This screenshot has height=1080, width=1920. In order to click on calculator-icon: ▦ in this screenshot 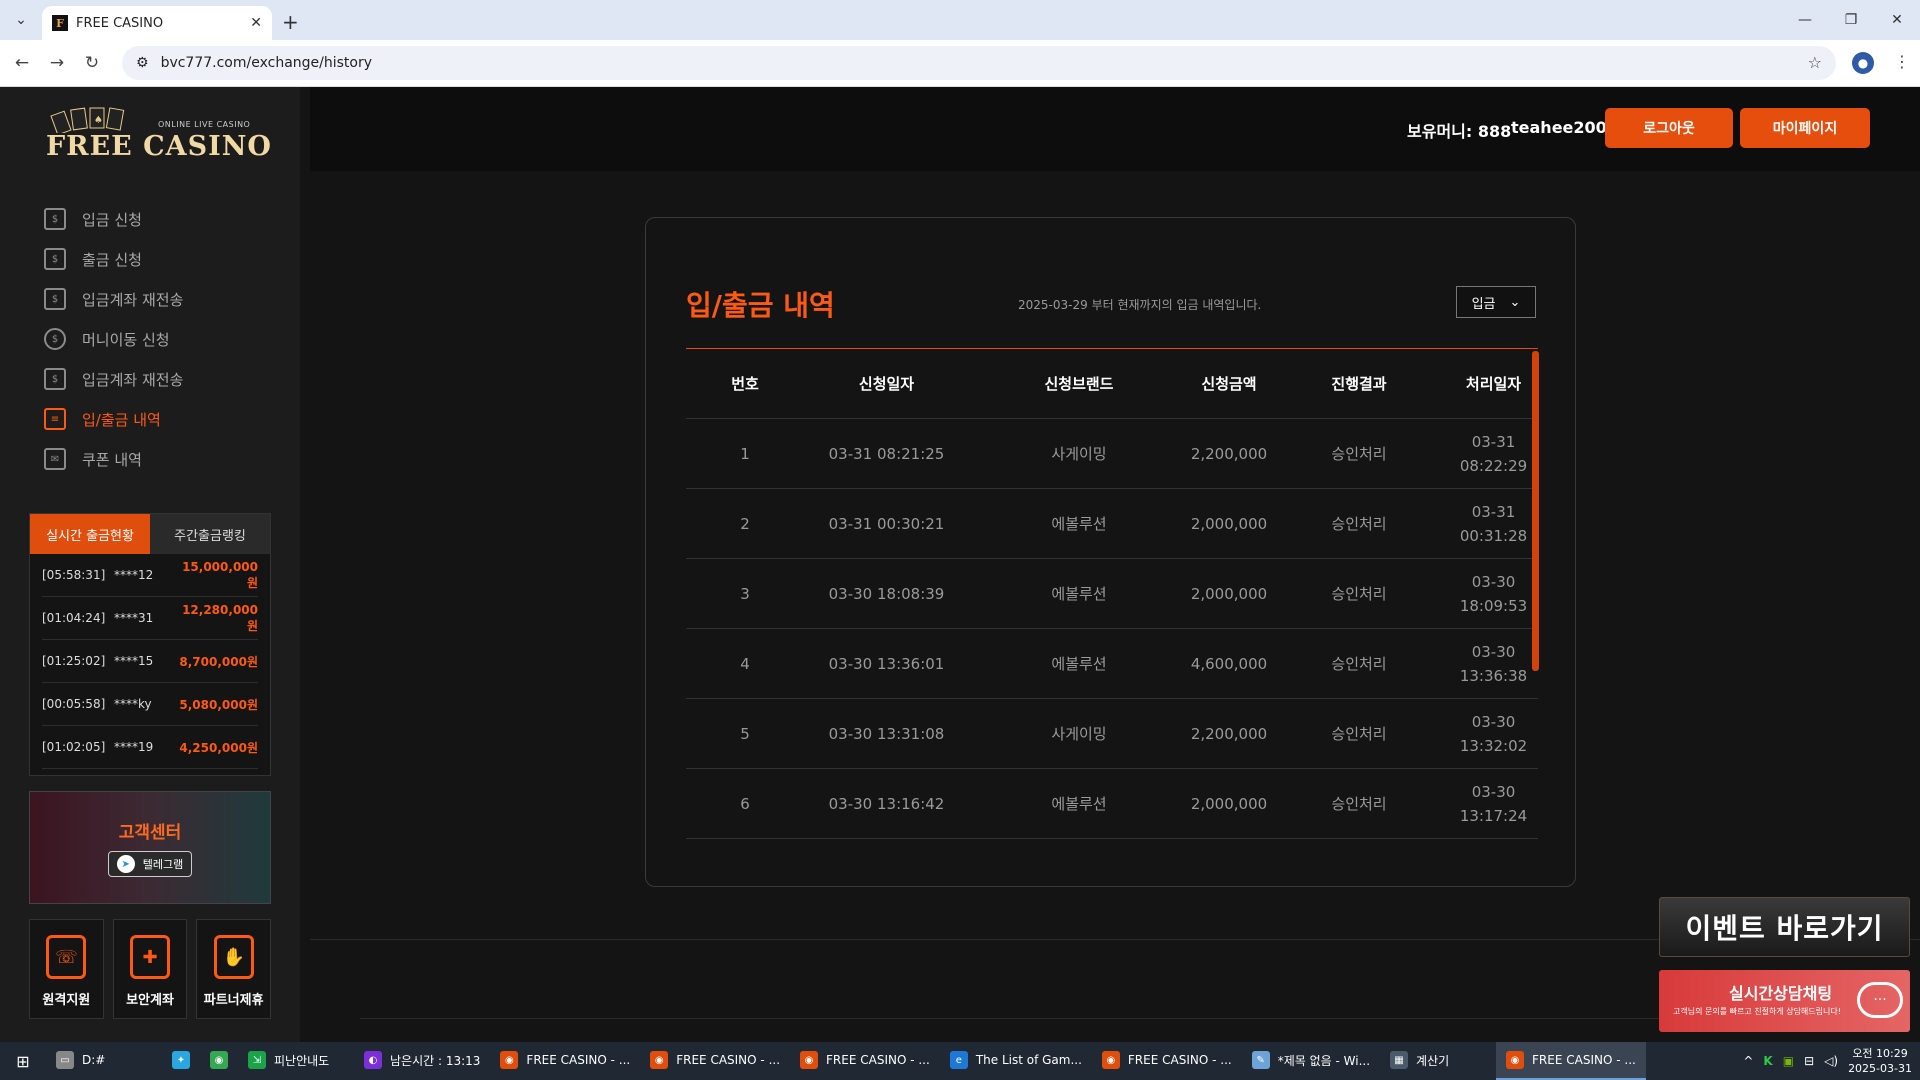, I will do `click(1399, 1060)`.